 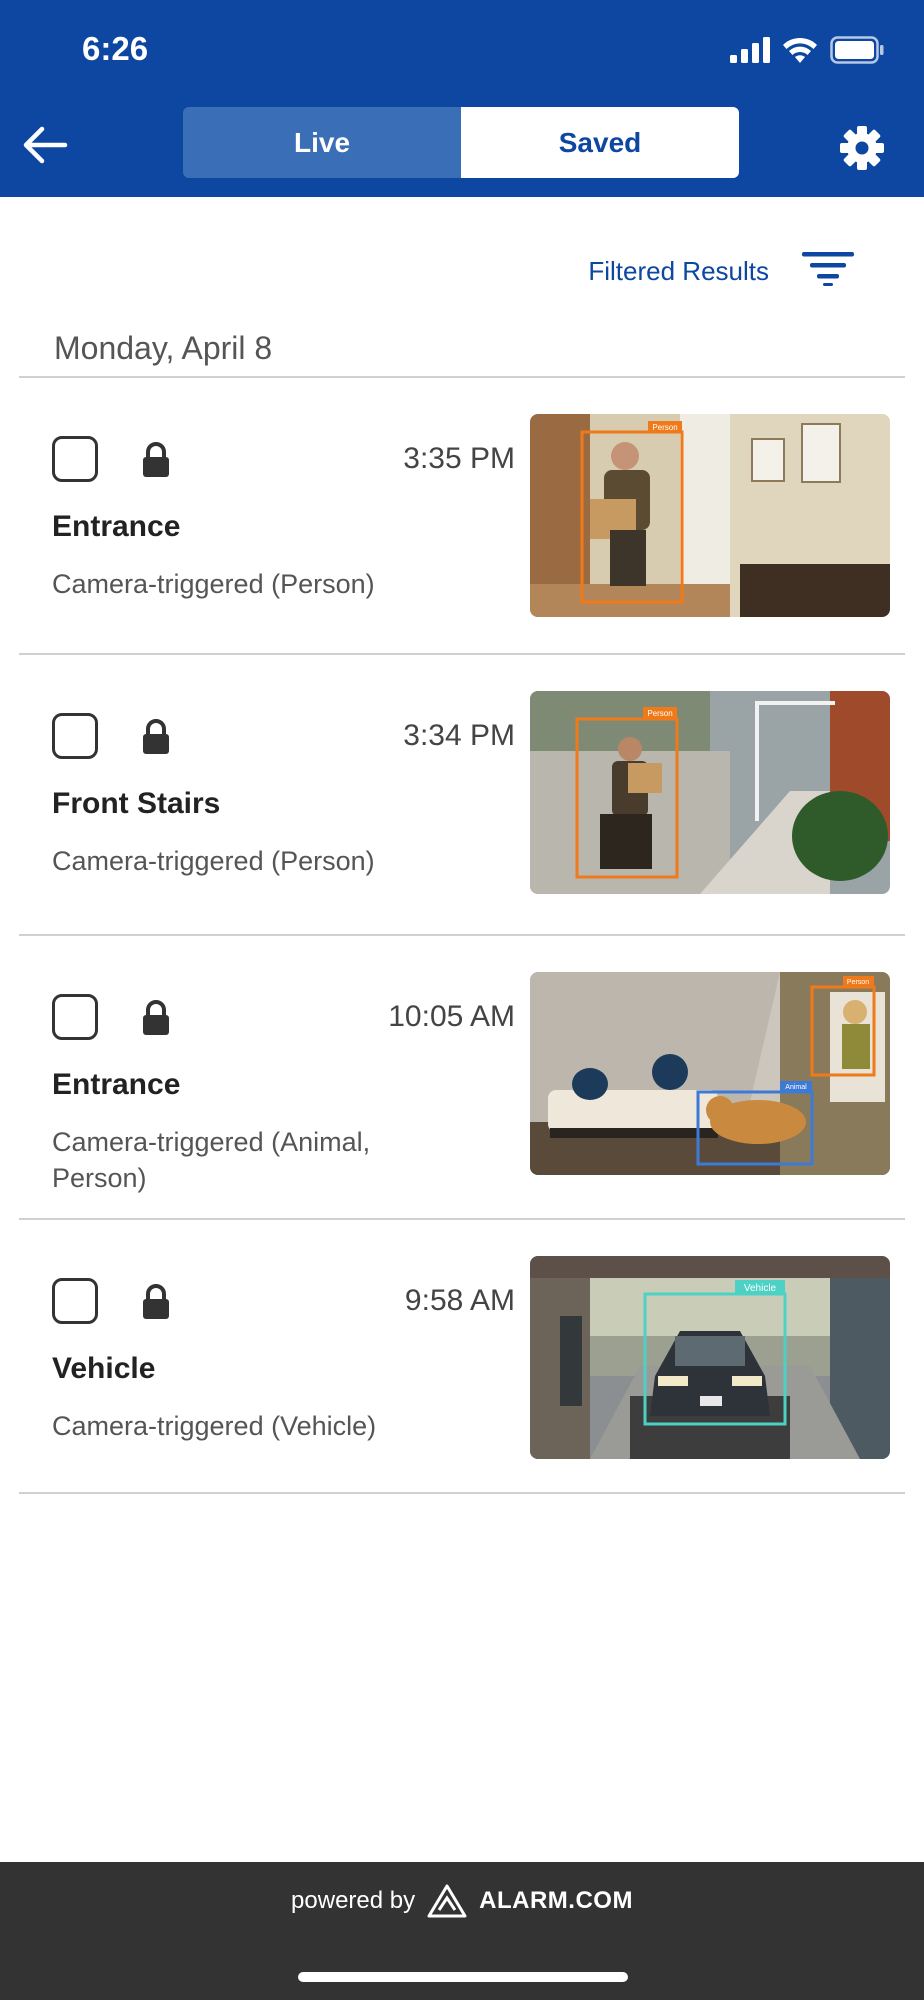 What do you see at coordinates (459, 735) in the screenshot?
I see `event-time: 3:34 PM` at bounding box center [459, 735].